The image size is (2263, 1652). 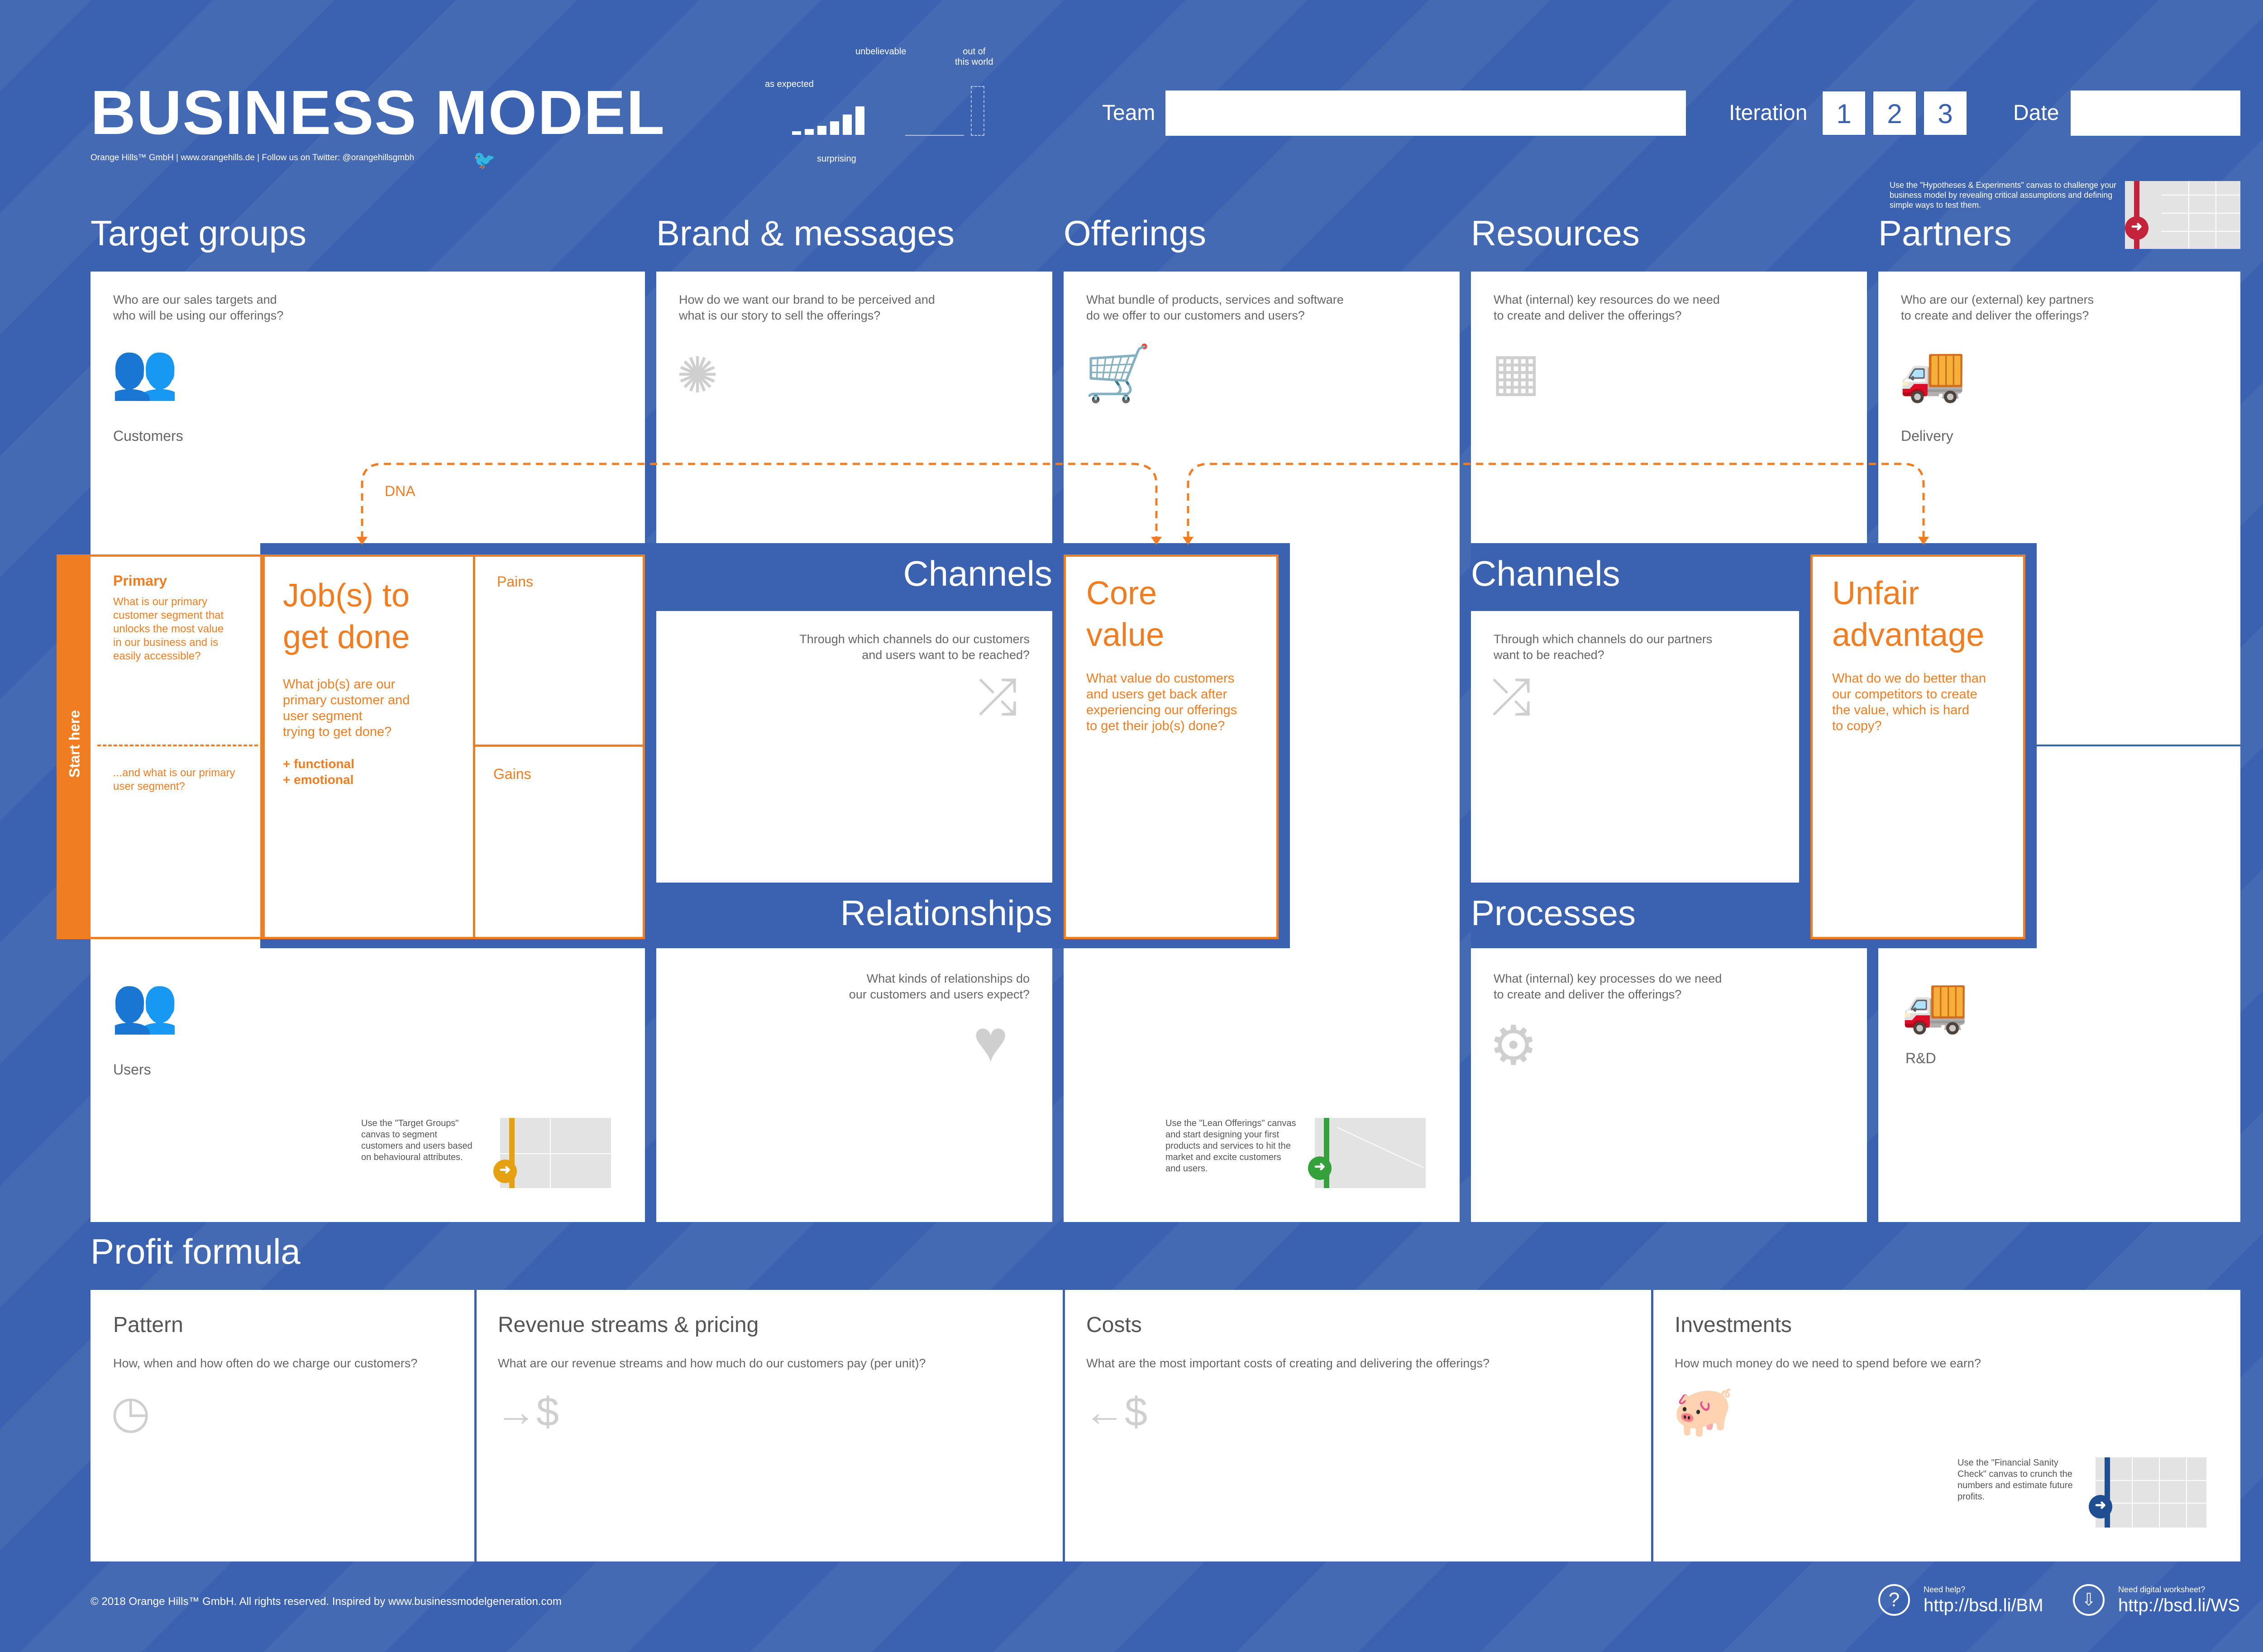 I want to click on pattern-title: Pattern, so click(x=148, y=1325).